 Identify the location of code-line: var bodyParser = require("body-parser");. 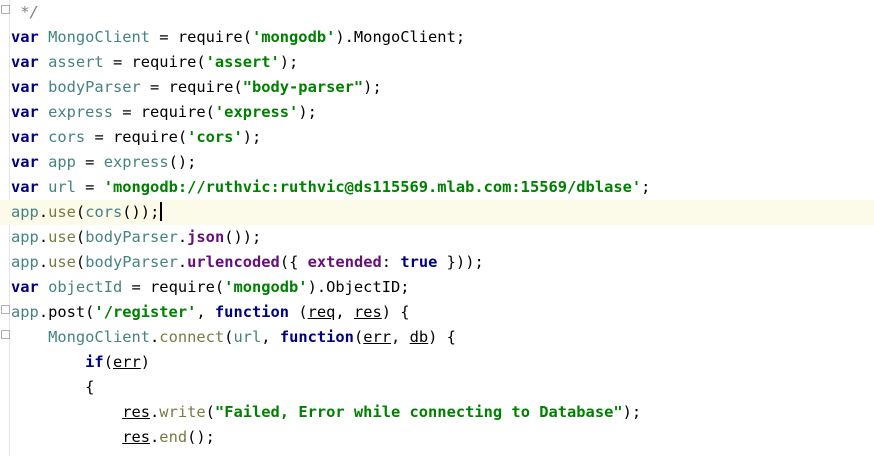
(437, 87).